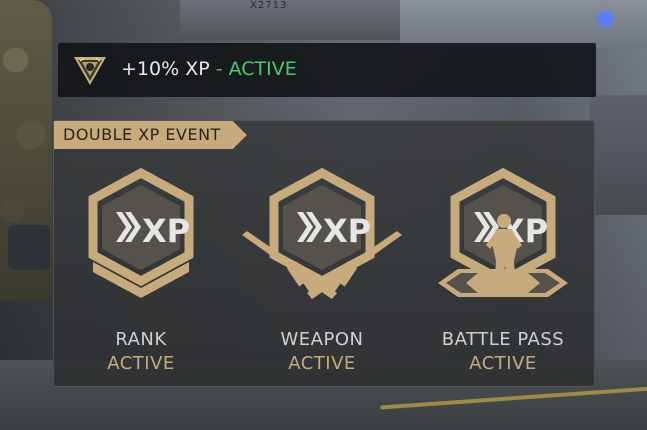 This screenshot has height=430, width=647. Describe the element at coordinates (262, 69) in the screenshot. I see `xp-bonus-status: ACTIVE` at that location.